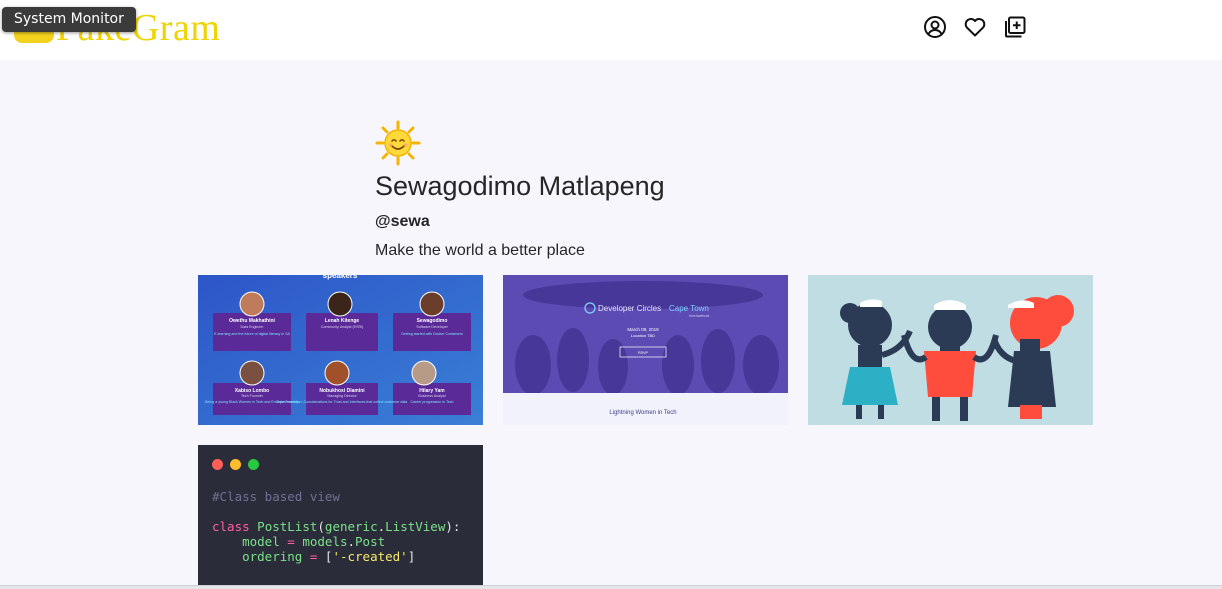 Image resolution: width=1222 pixels, height=589 pixels. Describe the element at coordinates (431, 402) in the screenshot. I see `speaker-talk-6: Career progression in Tech` at that location.